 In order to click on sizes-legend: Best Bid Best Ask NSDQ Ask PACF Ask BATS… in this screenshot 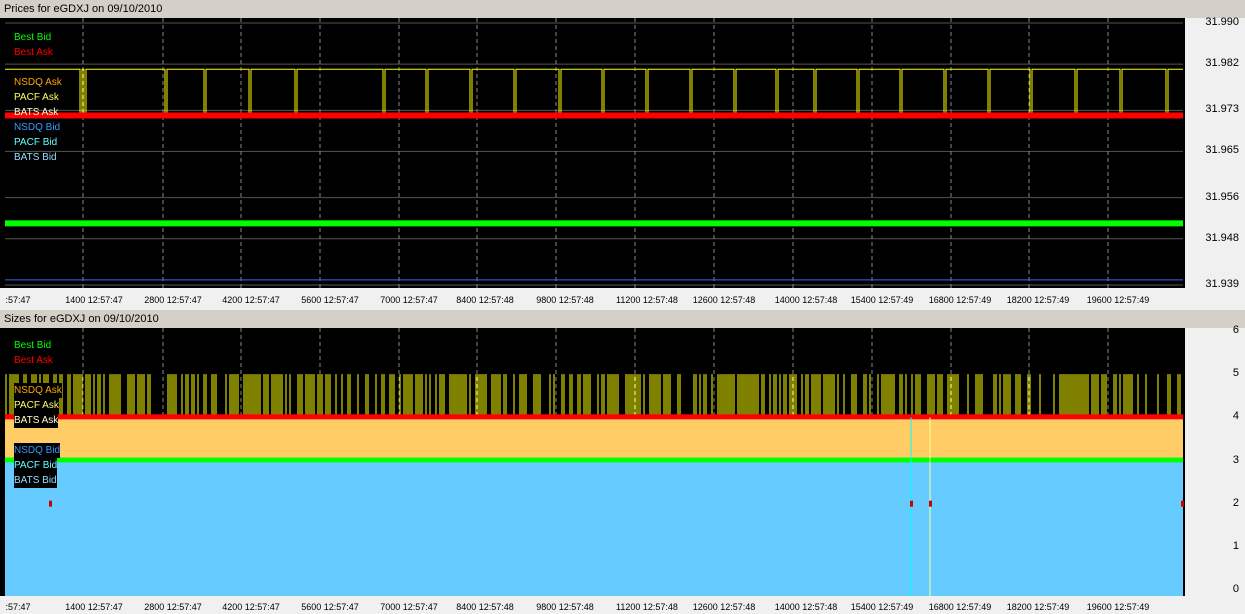, I will do `click(38, 413)`.